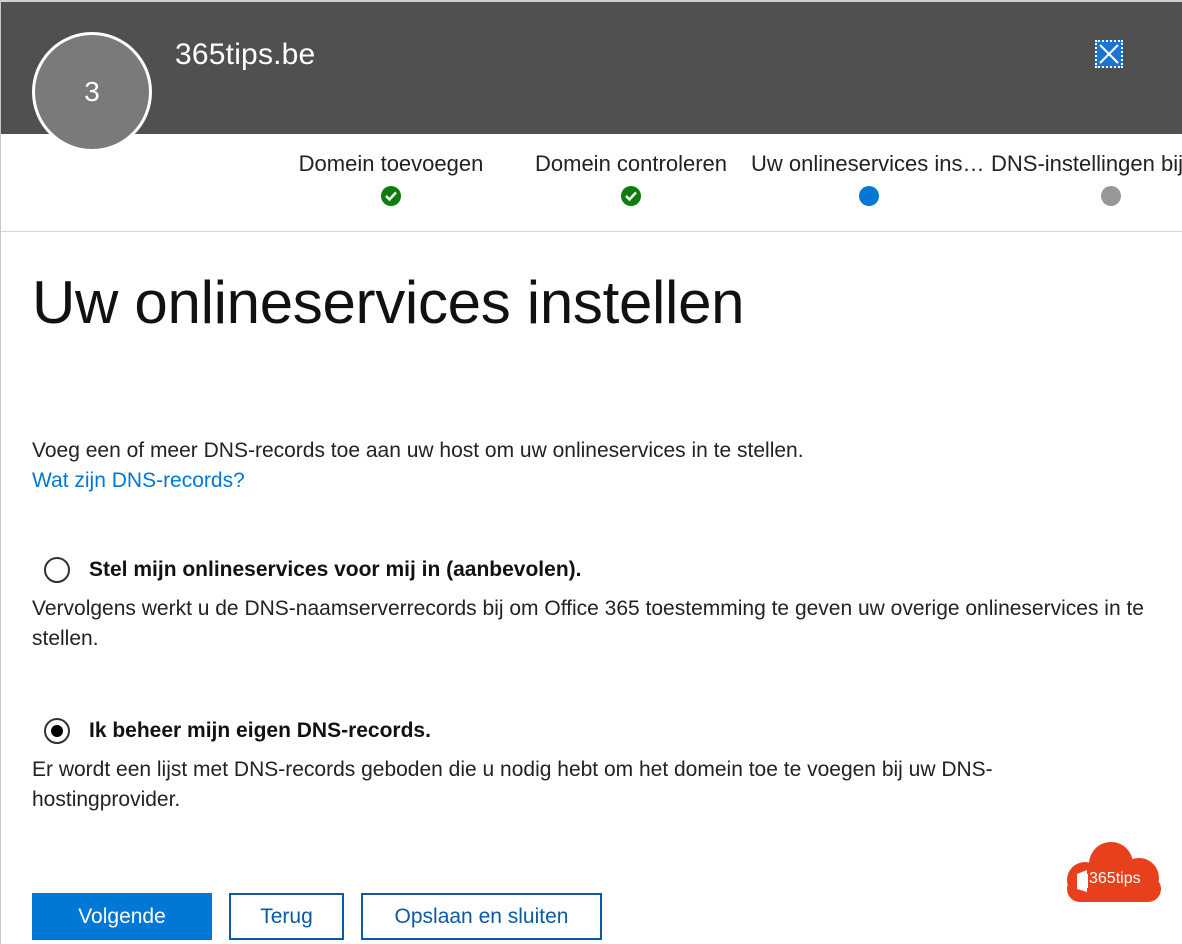 The image size is (1182, 944). I want to click on step-update-dns: DNS-instellingen bijwerken, so click(1086, 178).